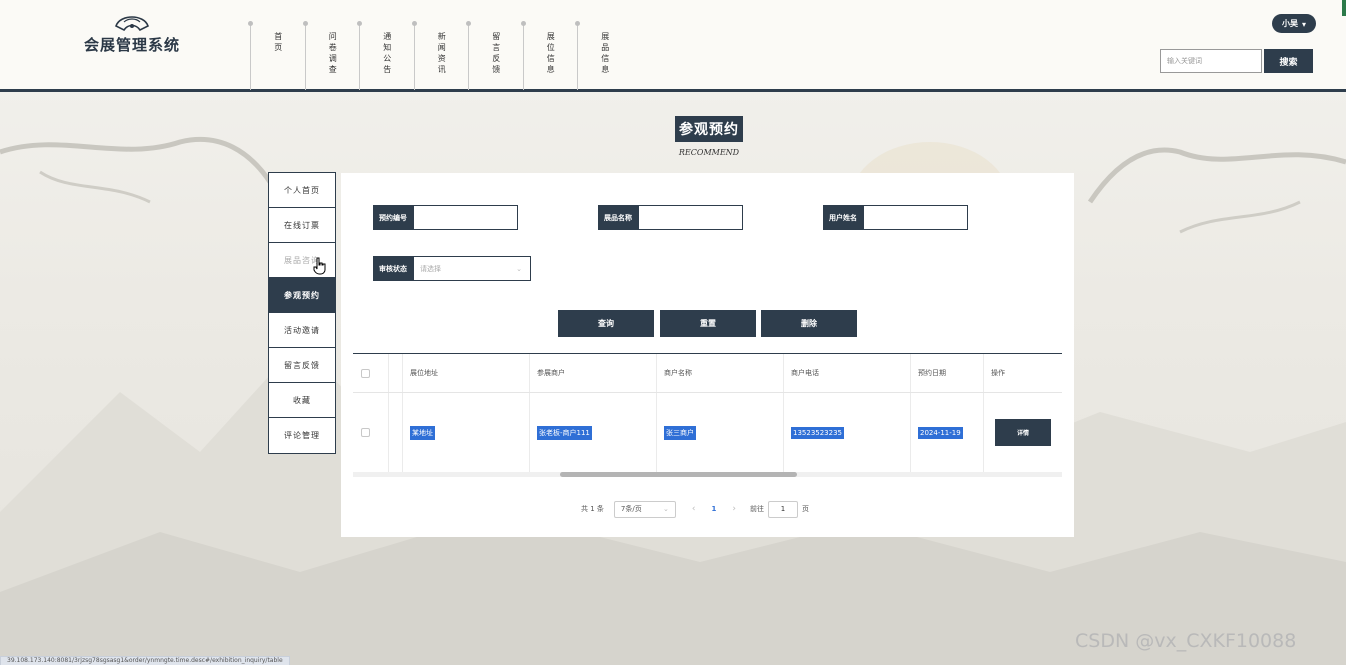 This screenshot has height=665, width=1346. I want to click on filter-review-status: 审核状态 请选择 ⌄, so click(452, 268).